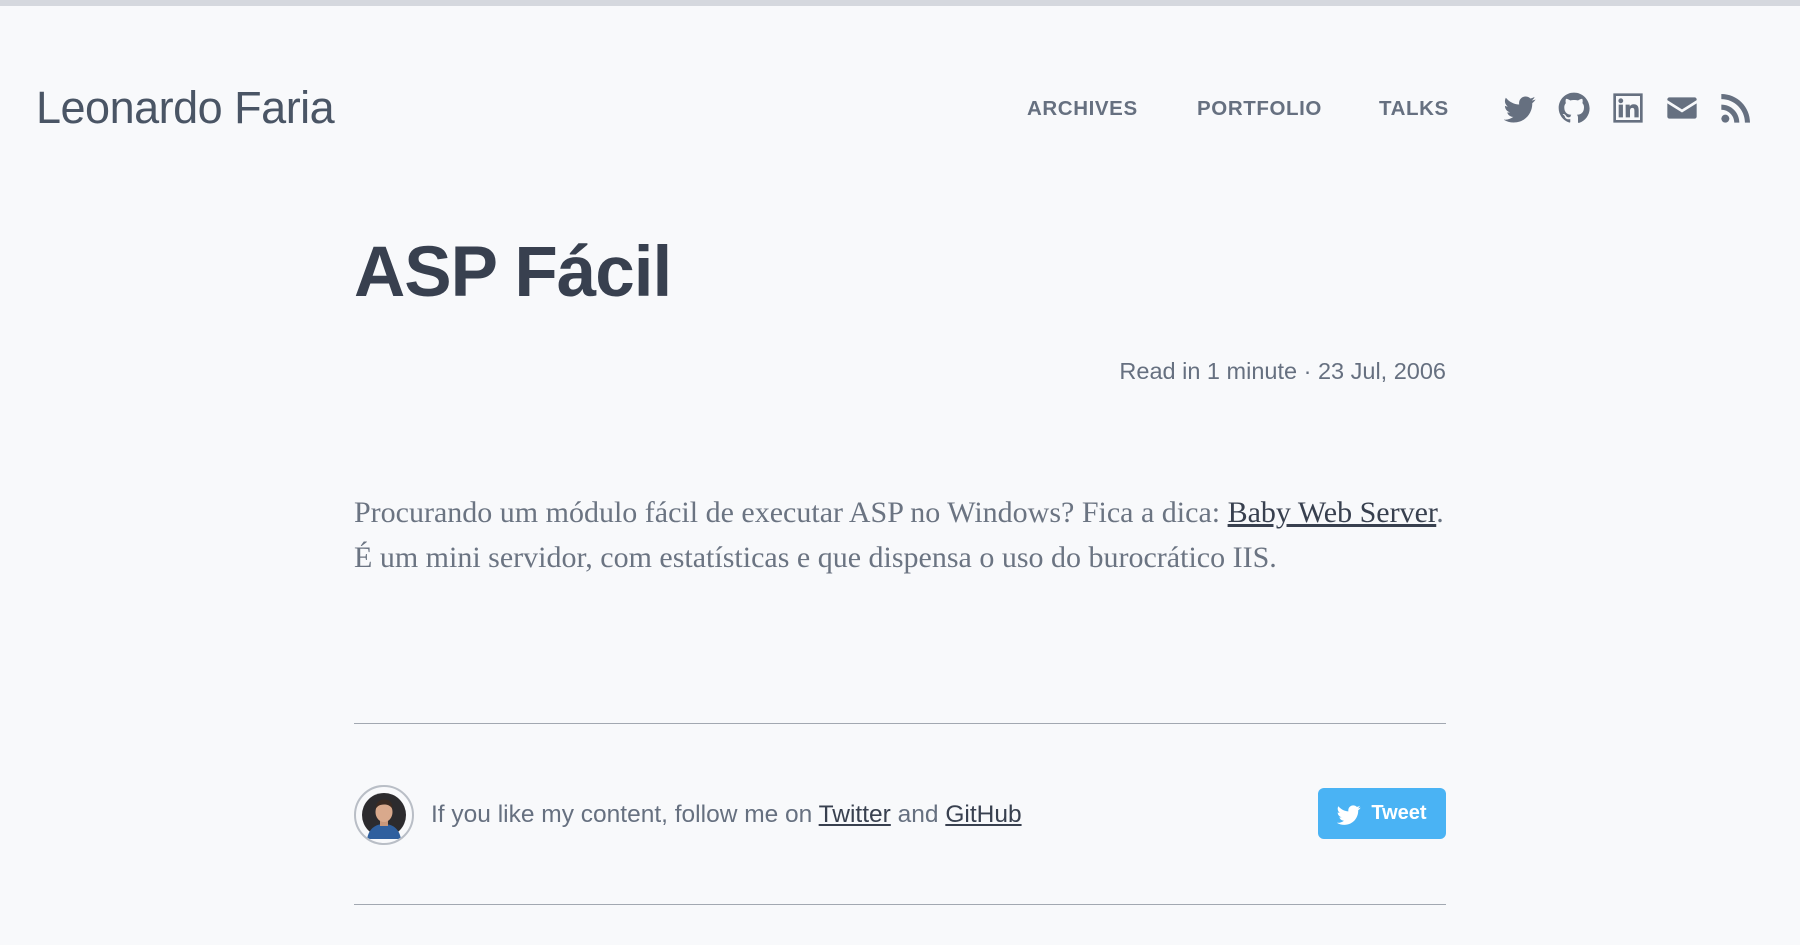 This screenshot has width=1800, height=945. What do you see at coordinates (1349, 814) in the screenshot?
I see `twitter-bird-icon` at bounding box center [1349, 814].